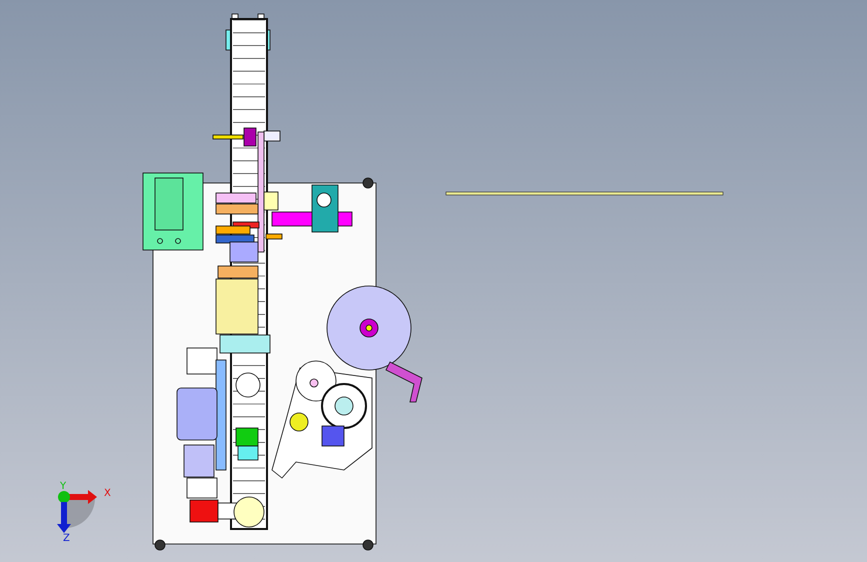 The width and height of the screenshot is (867, 562). I want to click on axis-label: X, so click(107, 493).